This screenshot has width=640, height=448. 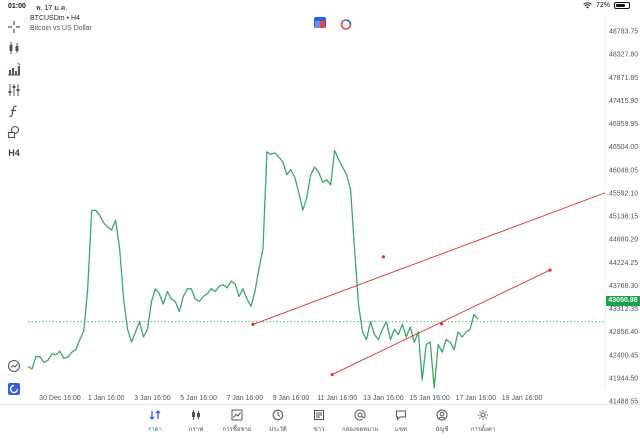 What do you see at coordinates (383, 398) in the screenshot?
I see `time-tick-label: 13 Jan 16:00` at bounding box center [383, 398].